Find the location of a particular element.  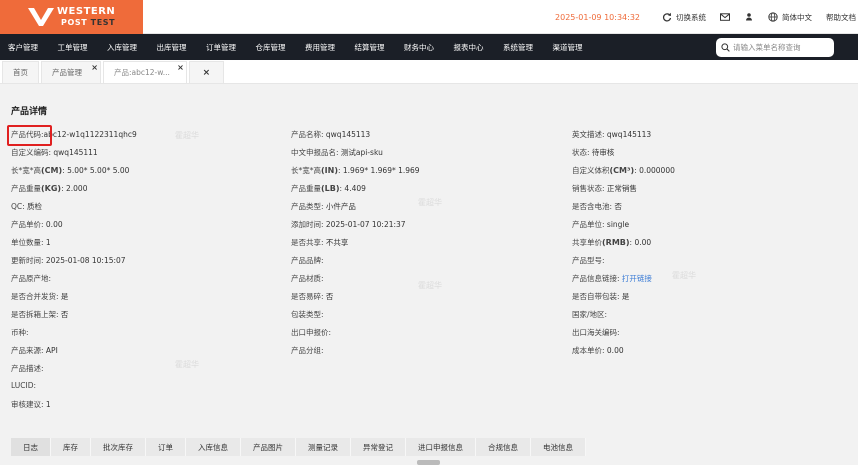

field-material: 产品材质: is located at coordinates (307, 278).